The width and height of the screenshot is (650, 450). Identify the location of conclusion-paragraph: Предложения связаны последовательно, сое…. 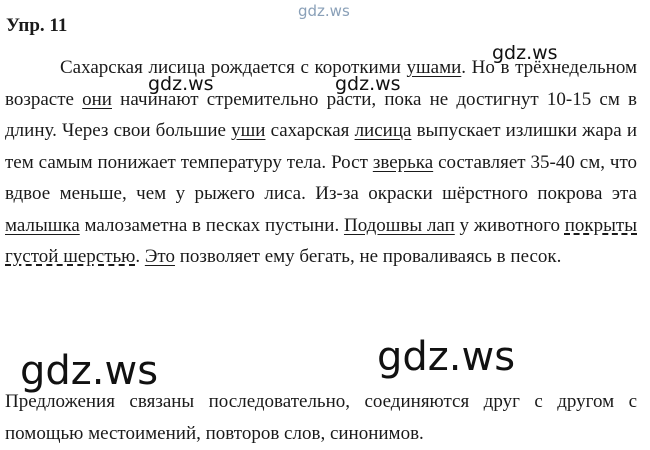
(321, 417).